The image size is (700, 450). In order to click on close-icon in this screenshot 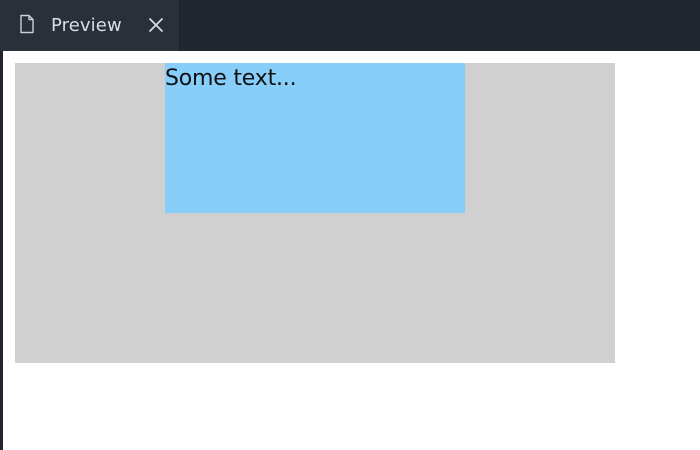, I will do `click(156, 25)`.